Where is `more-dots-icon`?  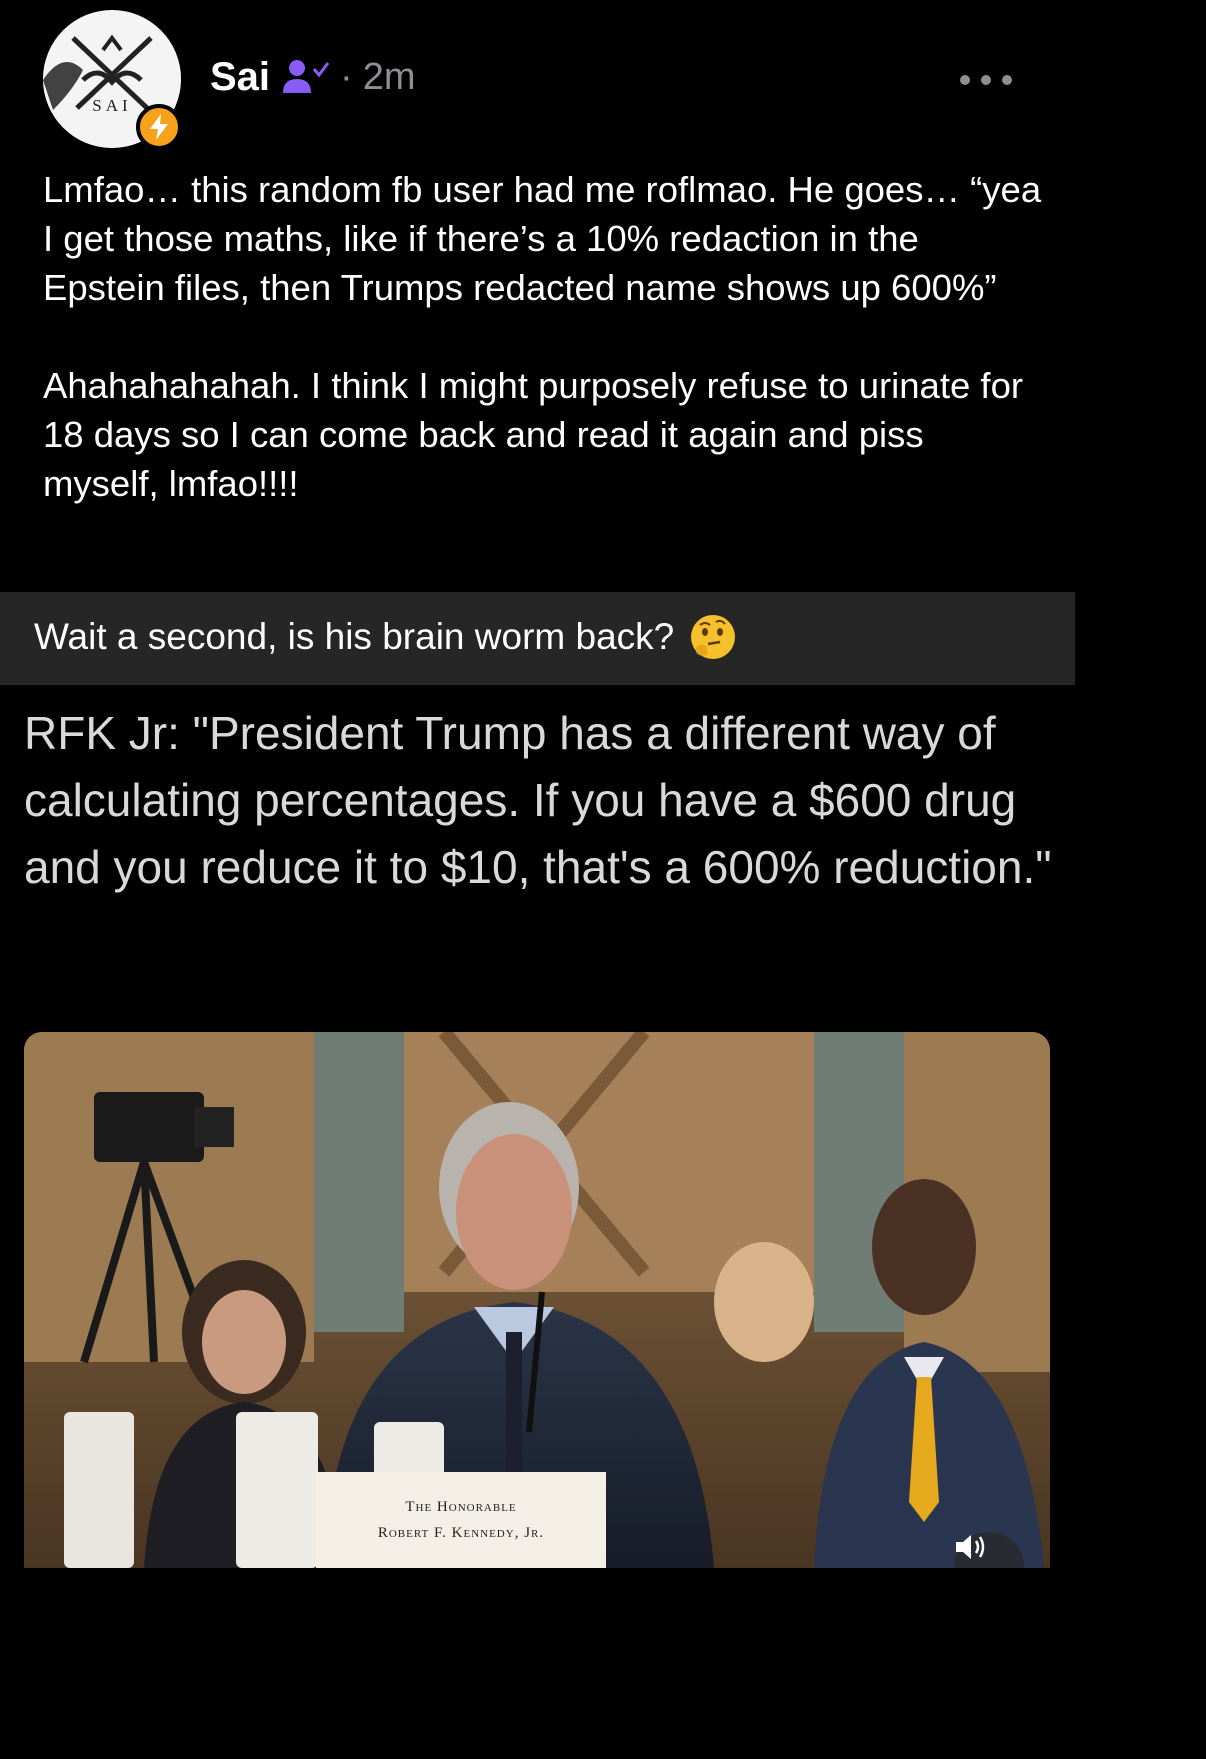 more-dots-icon is located at coordinates (986, 80).